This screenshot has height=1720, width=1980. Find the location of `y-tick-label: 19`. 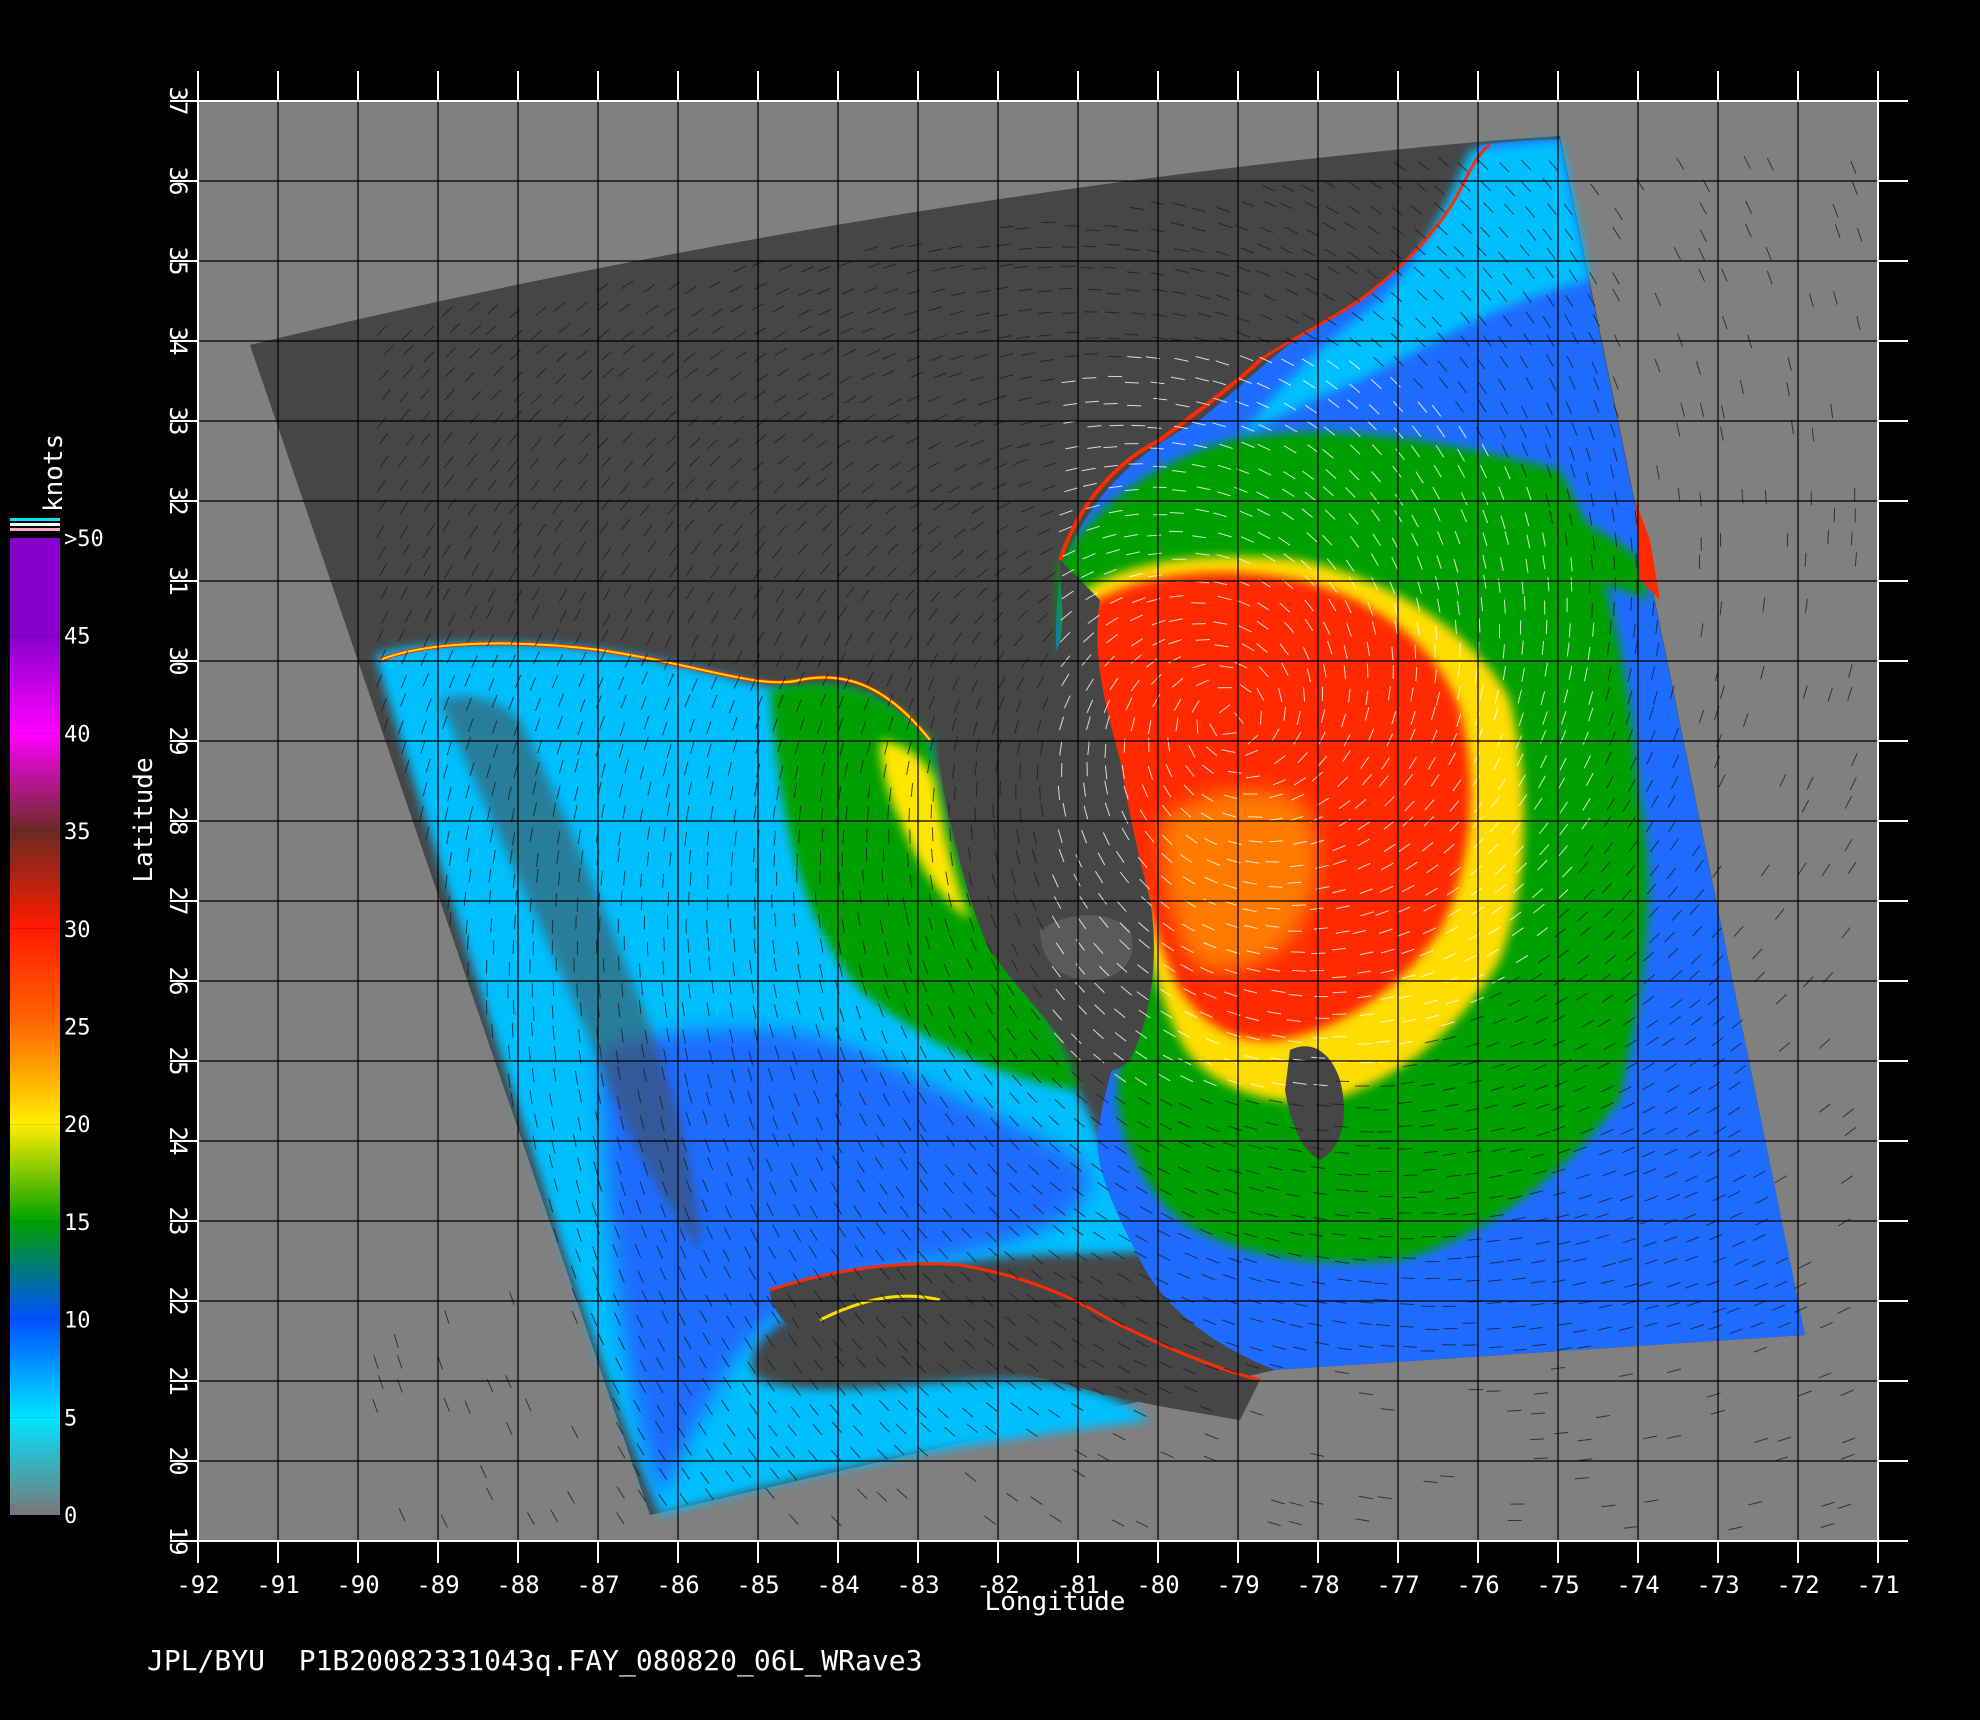

y-tick-label: 19 is located at coordinates (178, 1541).